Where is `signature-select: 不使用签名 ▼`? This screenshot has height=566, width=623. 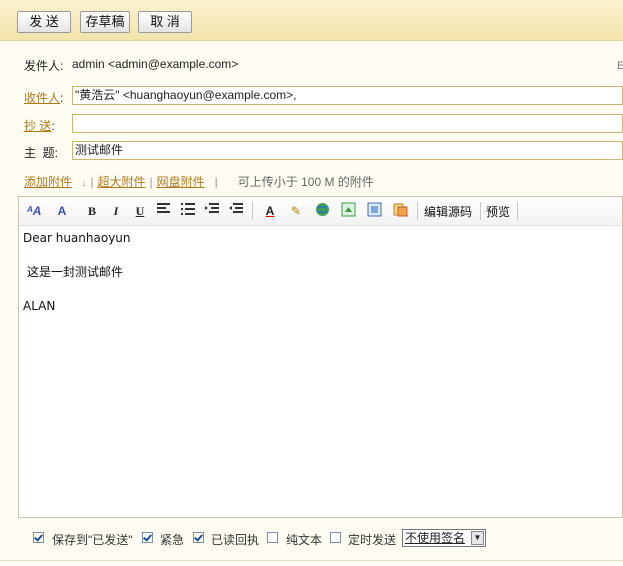
signature-select: 不使用签名 ▼ is located at coordinates (444, 538).